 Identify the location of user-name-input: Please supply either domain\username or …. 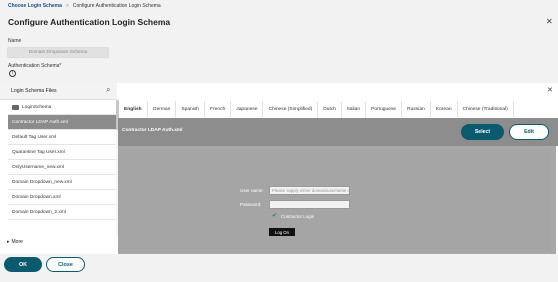
(309, 190).